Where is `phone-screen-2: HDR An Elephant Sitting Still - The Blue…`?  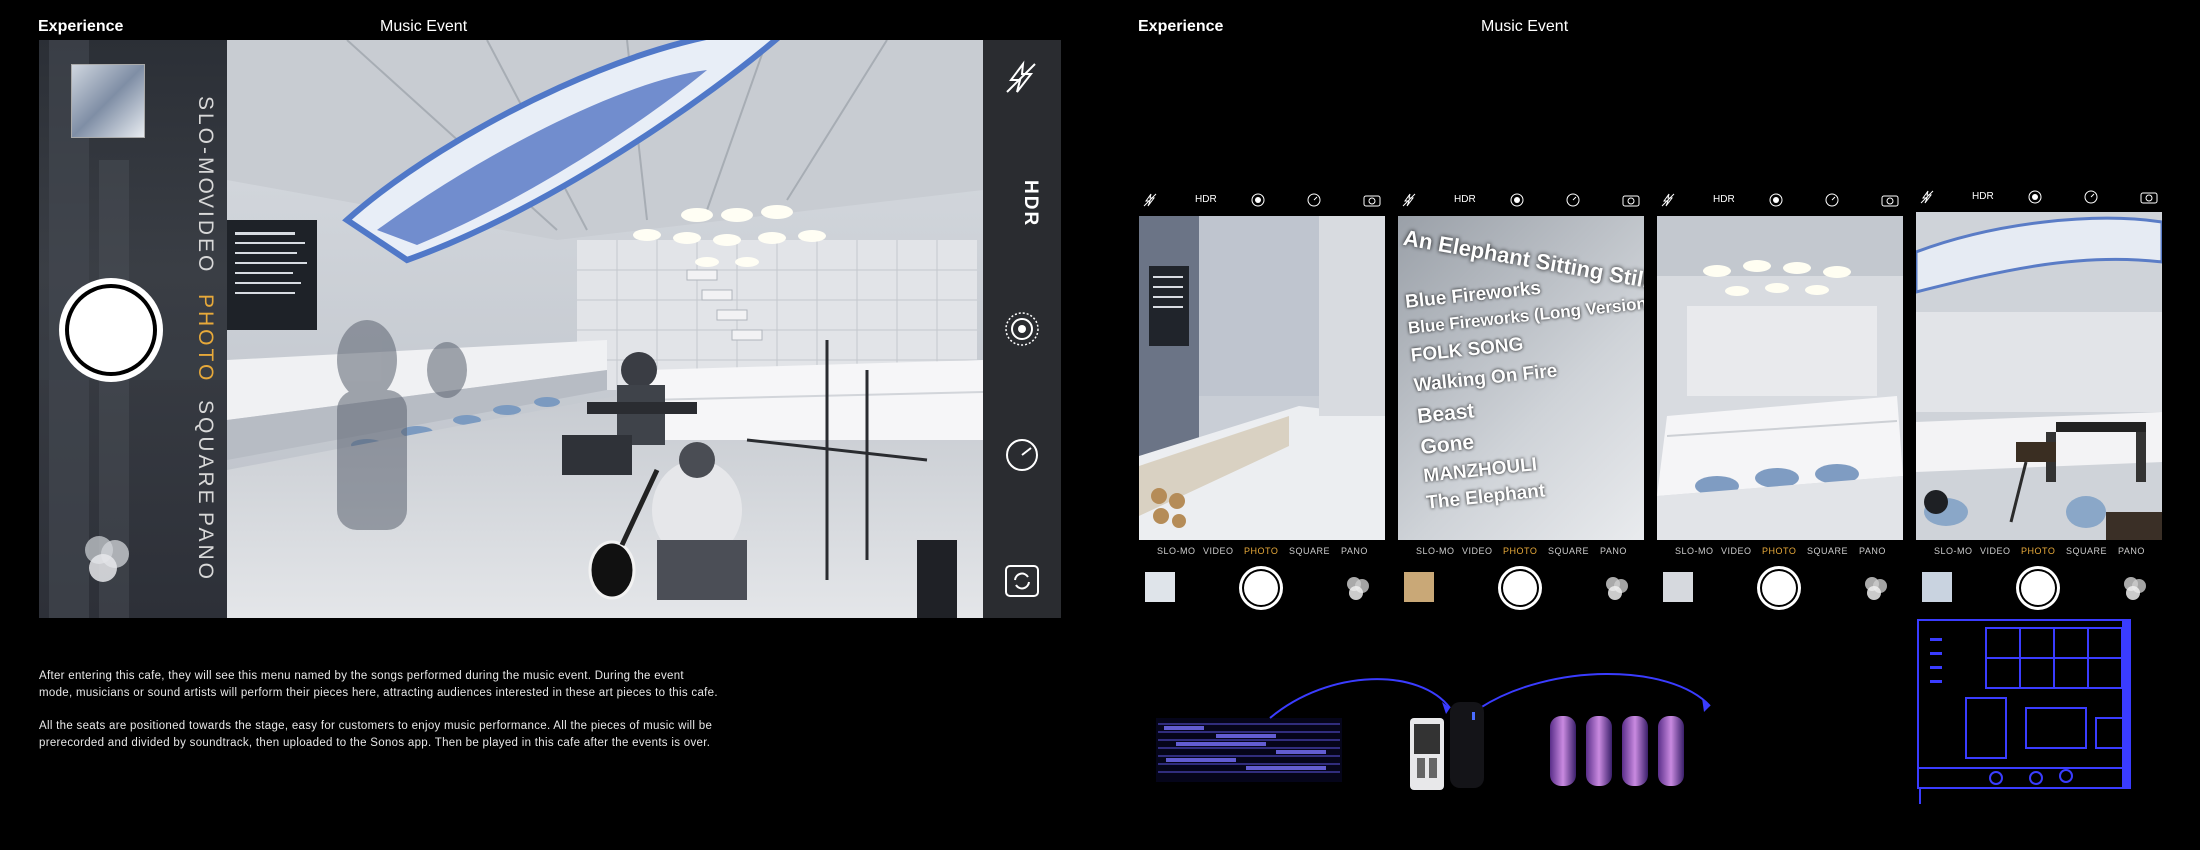
phone-screen-2: HDR An Elephant Sitting Still - The Blue… is located at coordinates (1521, 399).